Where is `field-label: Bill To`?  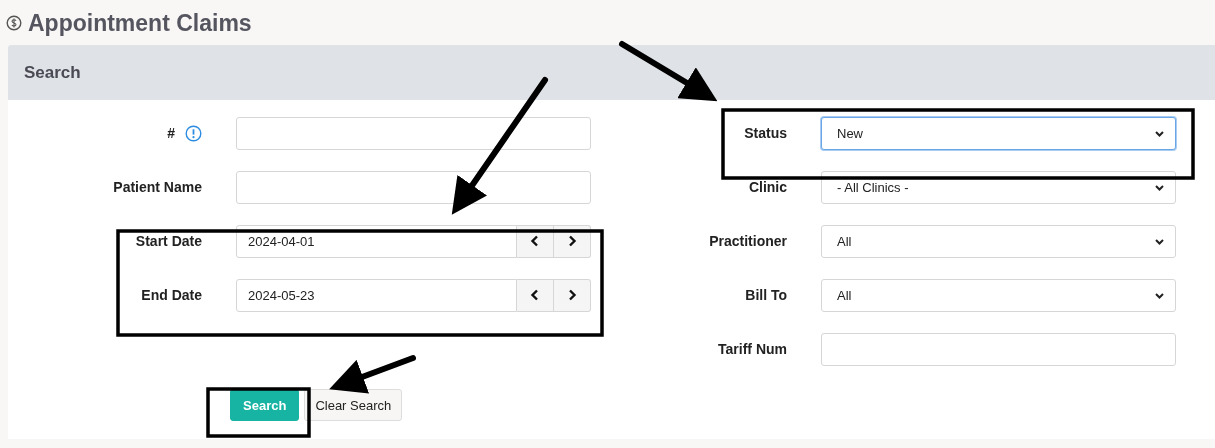
field-label: Bill To is located at coordinates (766, 295).